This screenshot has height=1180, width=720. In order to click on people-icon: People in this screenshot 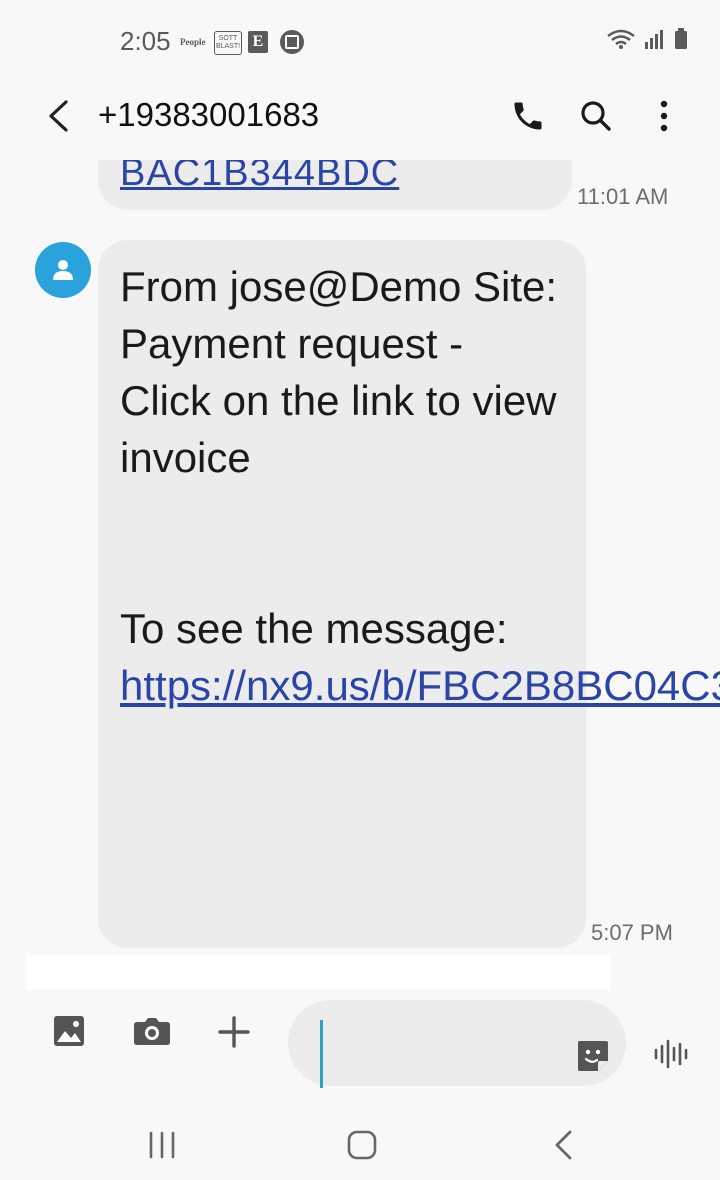, I will do `click(193, 42)`.